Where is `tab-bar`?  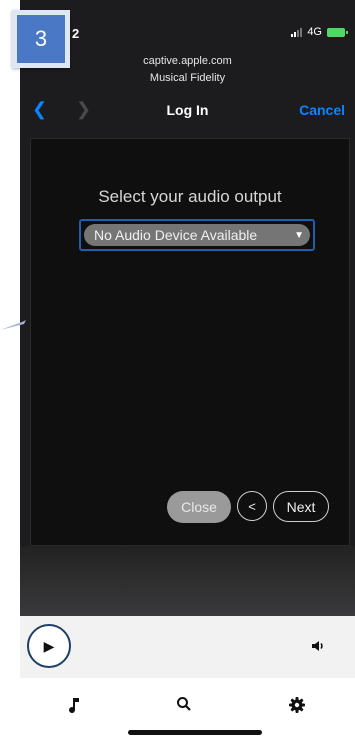
tab-bar is located at coordinates (187, 707).